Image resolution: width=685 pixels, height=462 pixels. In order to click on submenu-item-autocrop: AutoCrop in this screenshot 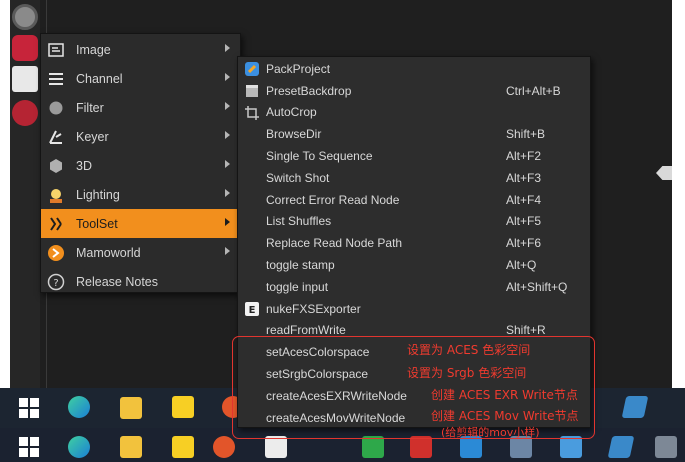, I will do `click(414, 113)`.